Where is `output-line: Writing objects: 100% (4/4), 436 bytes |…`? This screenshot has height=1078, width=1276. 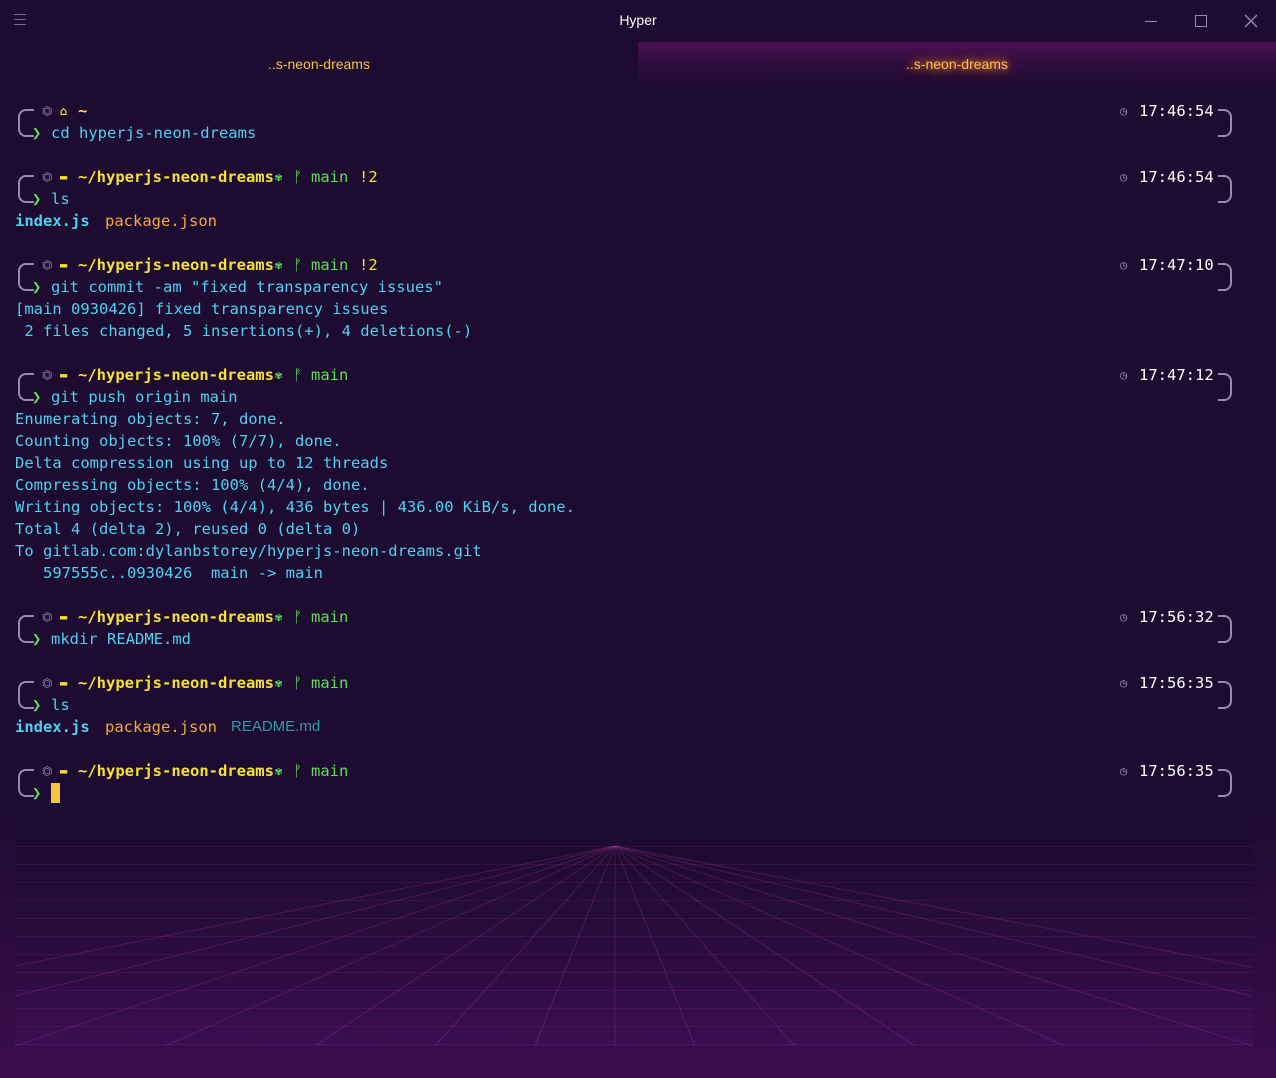 output-line: Writing objects: 100% (4/4), 436 bytes |… is located at coordinates (295, 507).